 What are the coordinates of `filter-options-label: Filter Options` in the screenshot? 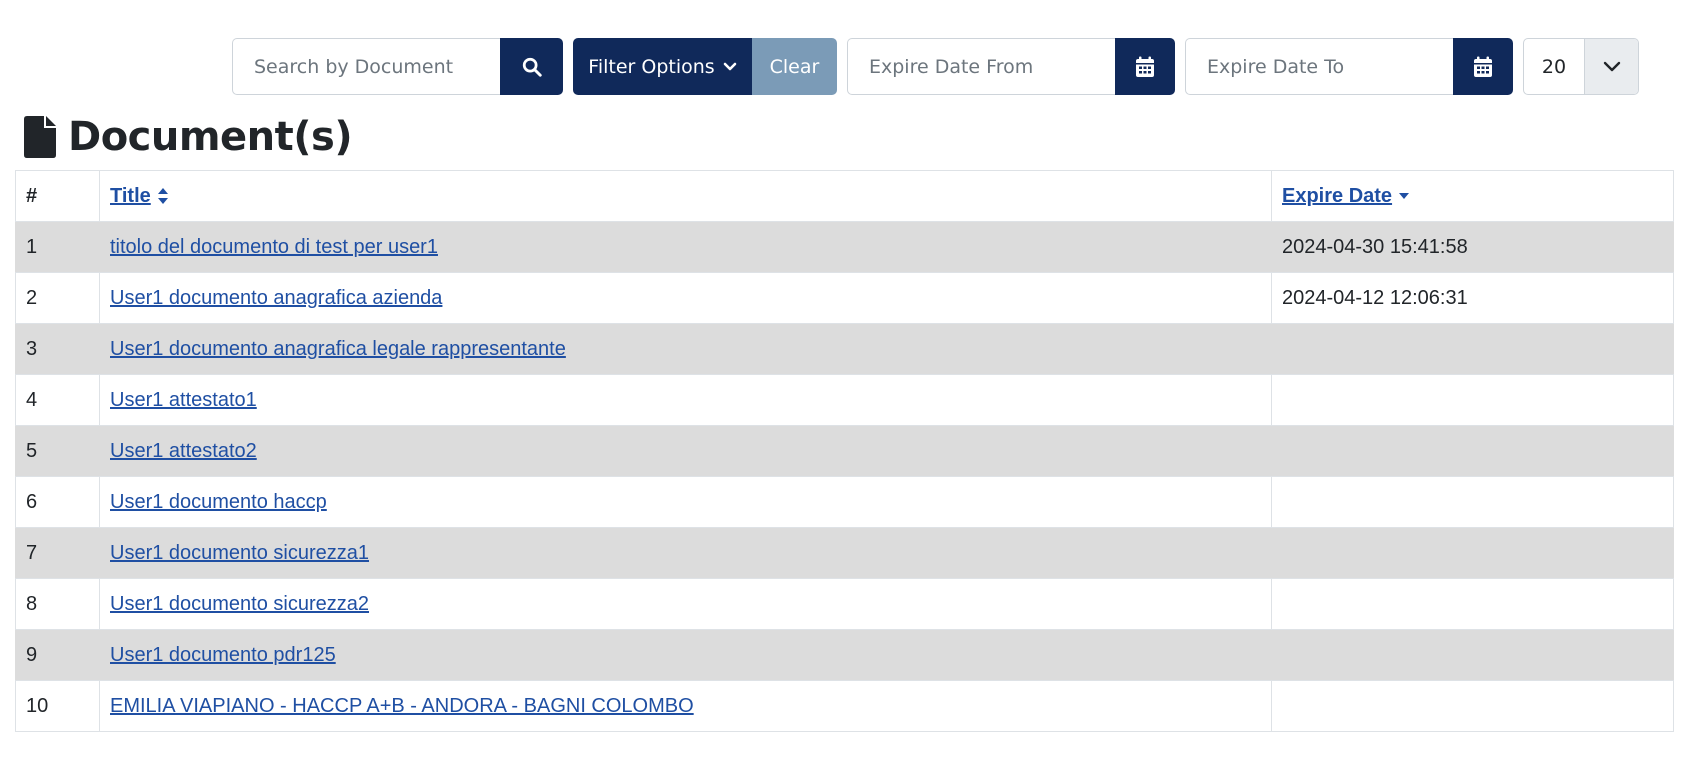 It's located at (651, 66).